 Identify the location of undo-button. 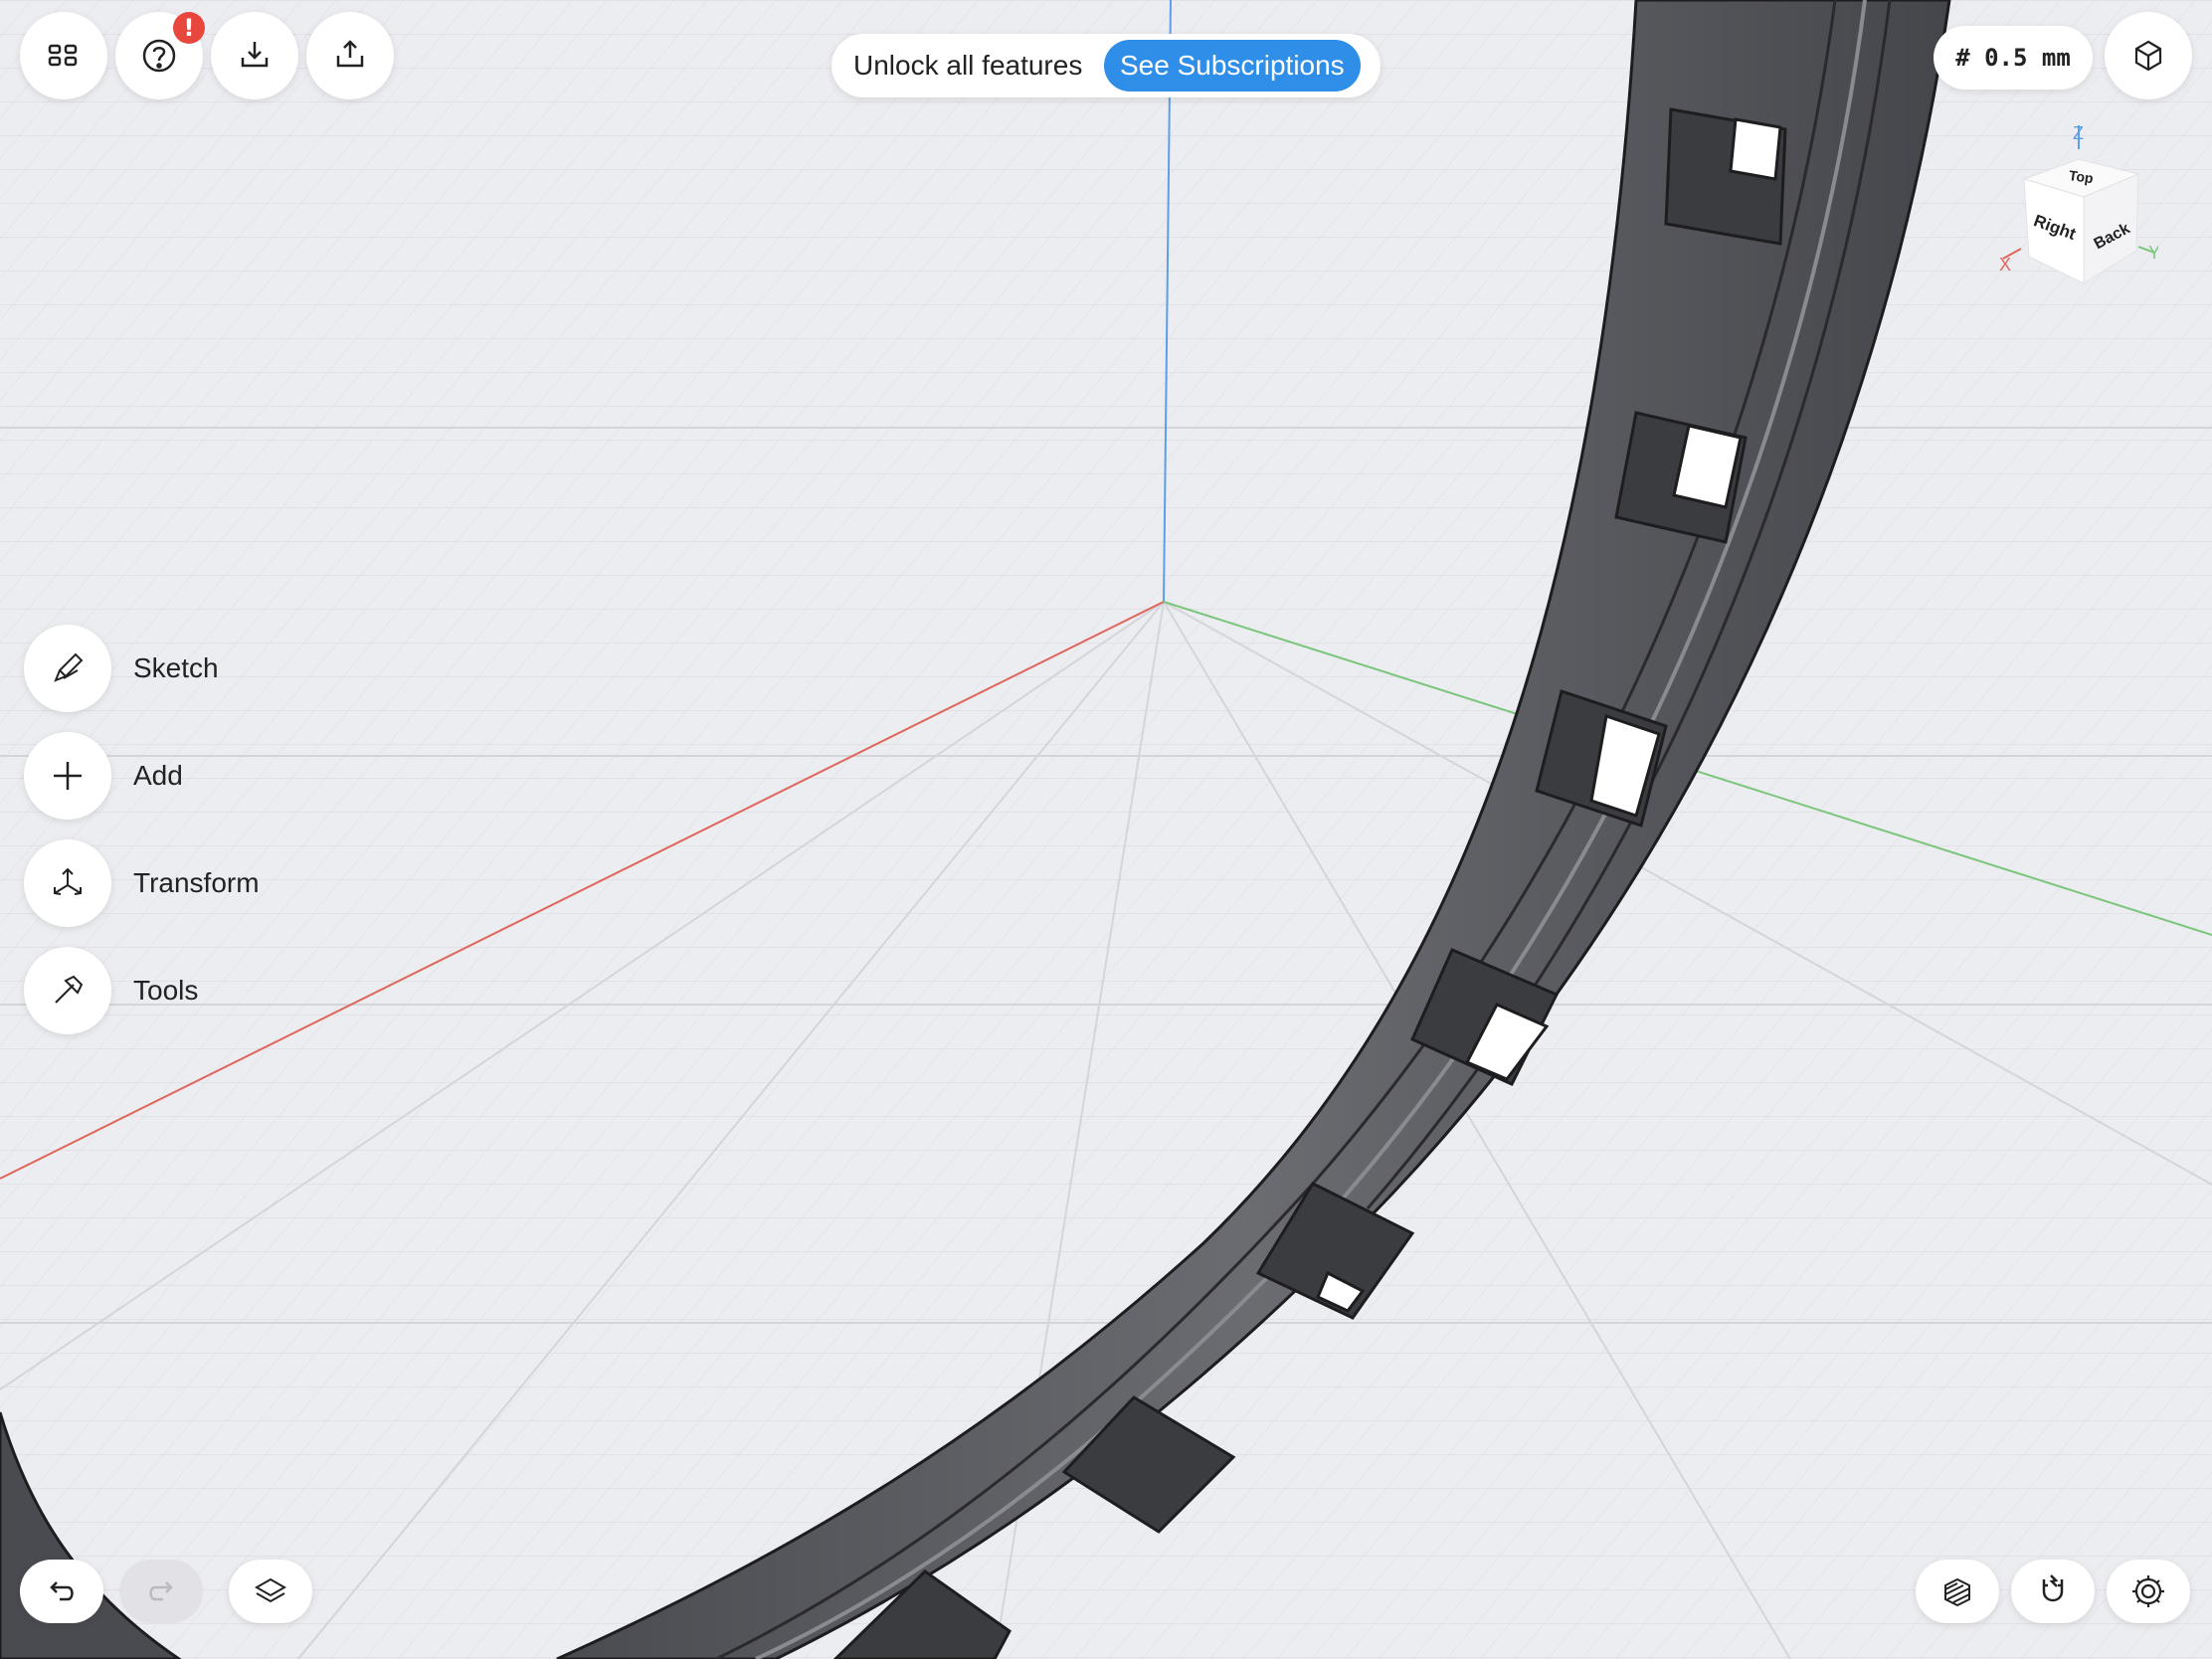
(61, 1591).